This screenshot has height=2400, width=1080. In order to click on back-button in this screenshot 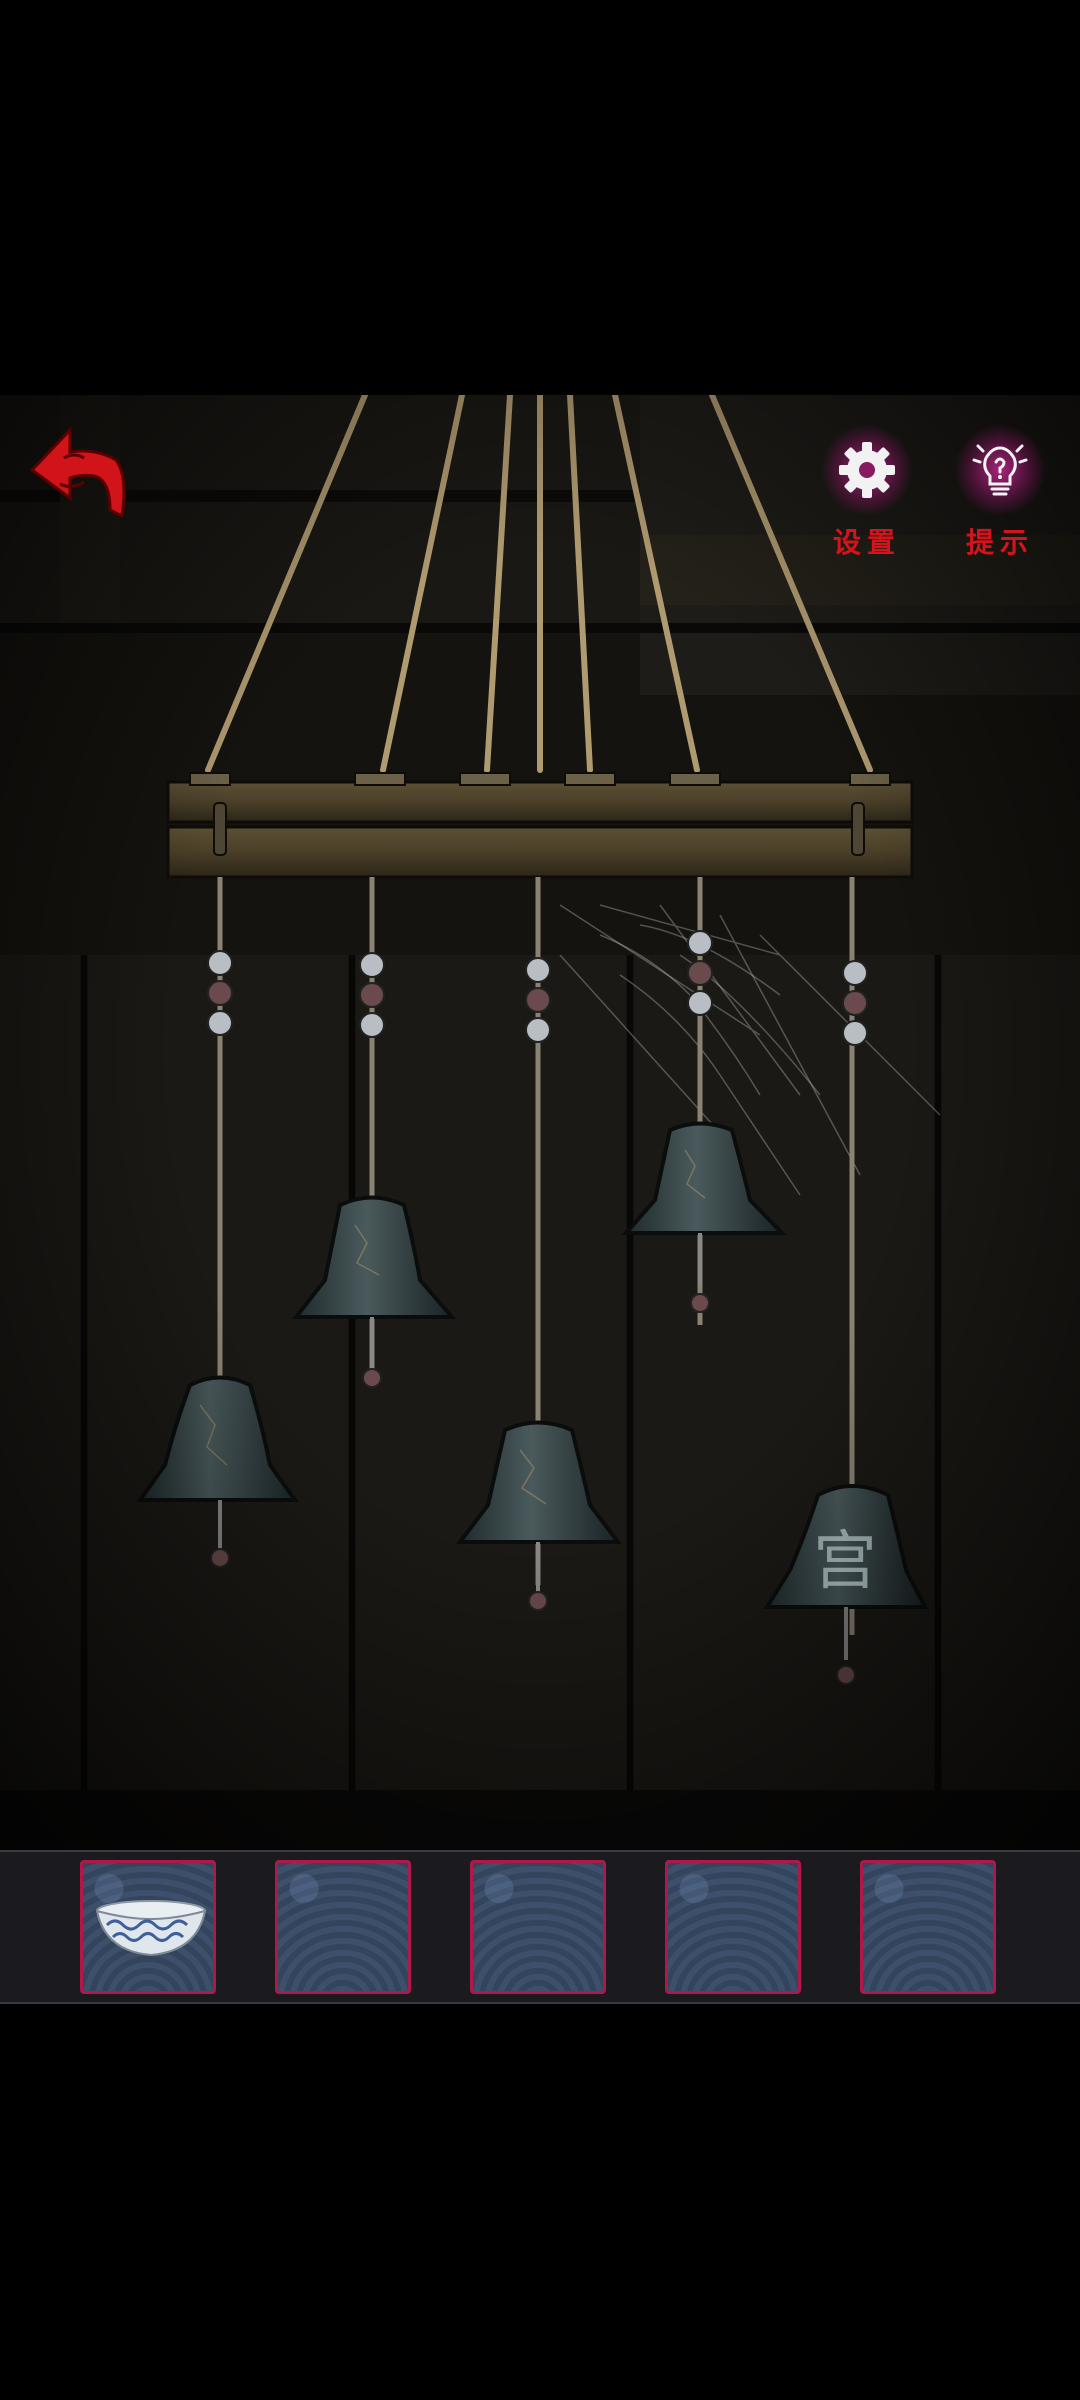, I will do `click(79, 473)`.